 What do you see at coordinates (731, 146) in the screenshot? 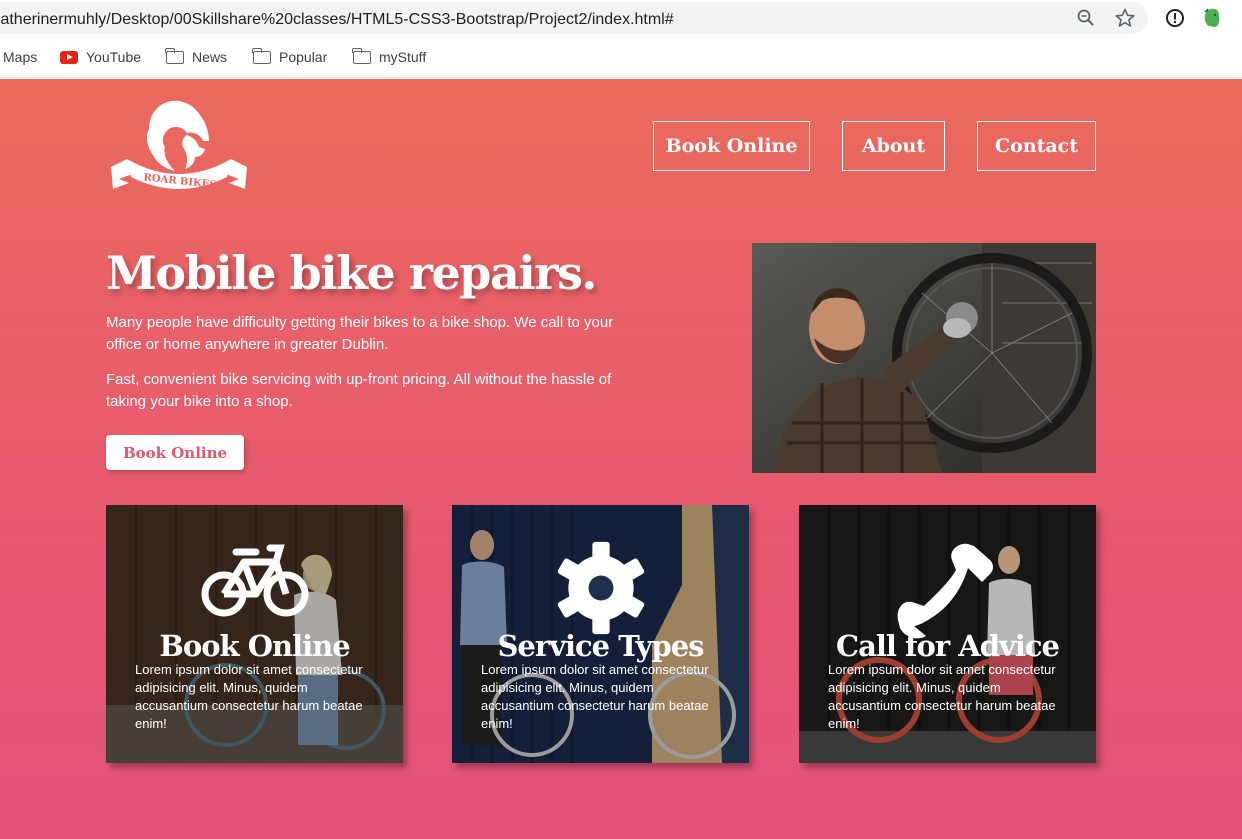
I see `nav-book-online-button: Book Online` at bounding box center [731, 146].